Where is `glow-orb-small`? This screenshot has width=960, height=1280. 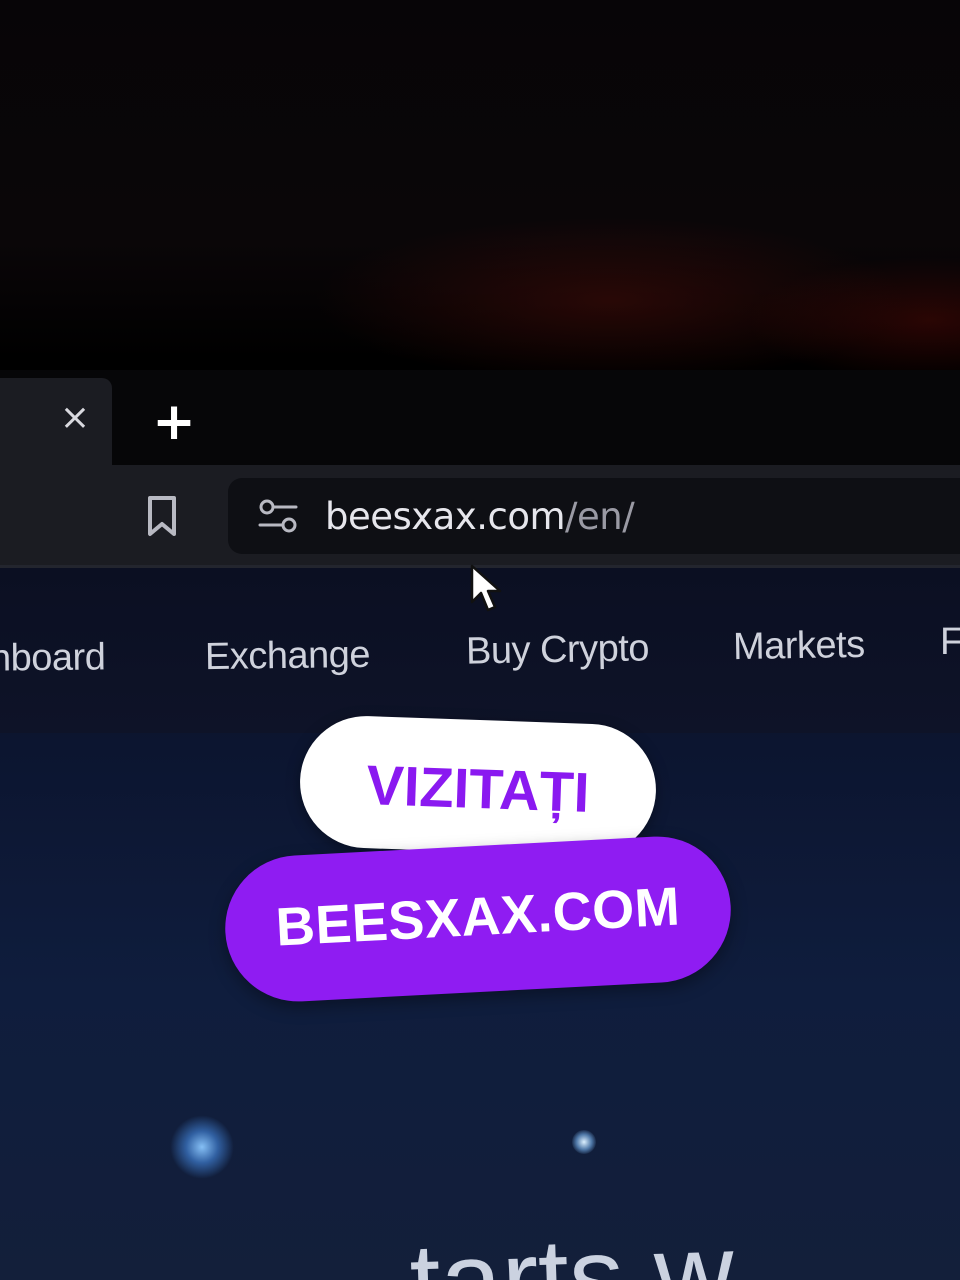
glow-orb-small is located at coordinates (584, 1142).